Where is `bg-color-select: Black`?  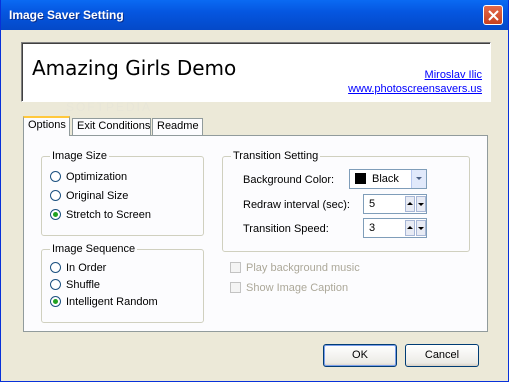
bg-color-select: Black is located at coordinates (388, 179).